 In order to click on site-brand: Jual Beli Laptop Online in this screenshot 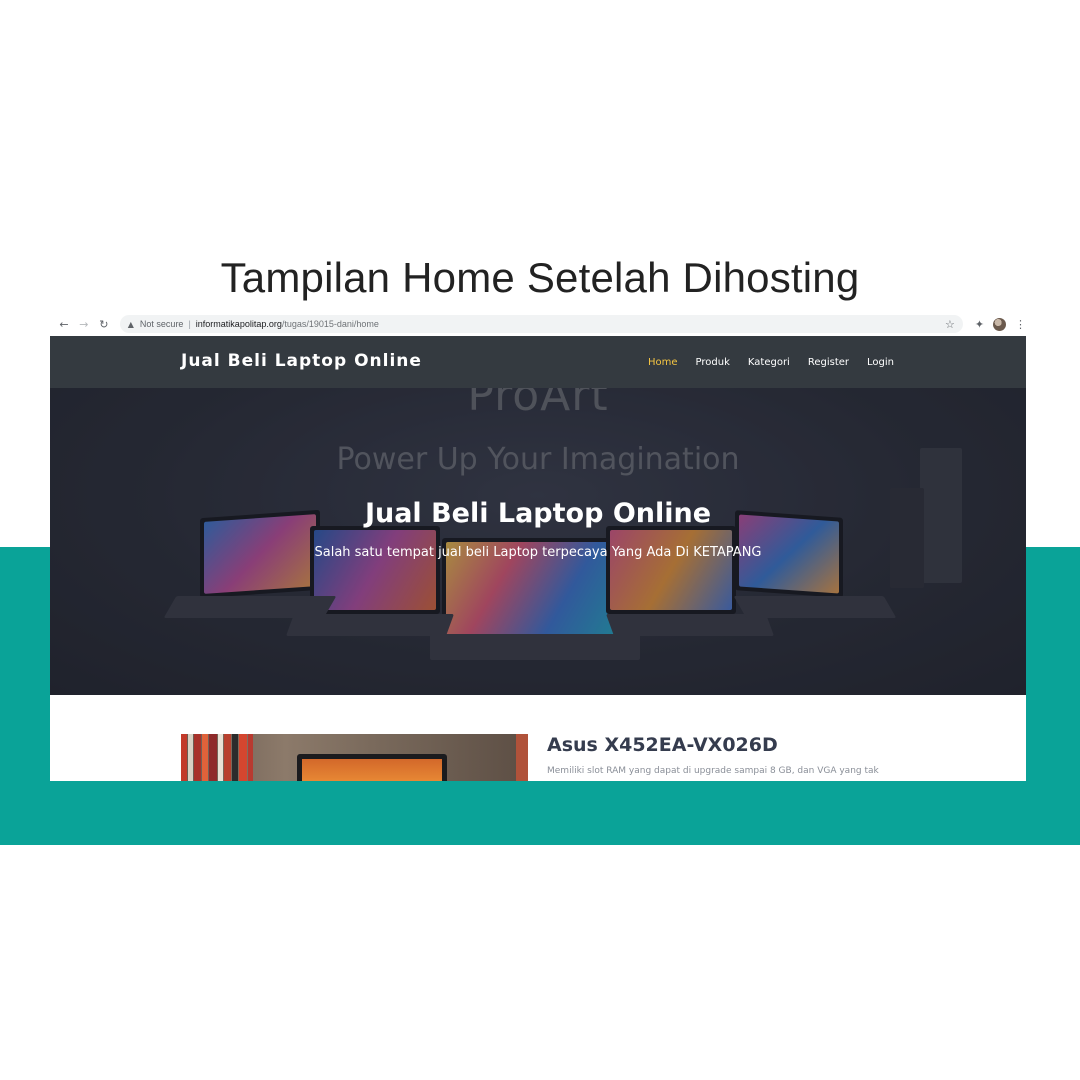, I will do `click(301, 361)`.